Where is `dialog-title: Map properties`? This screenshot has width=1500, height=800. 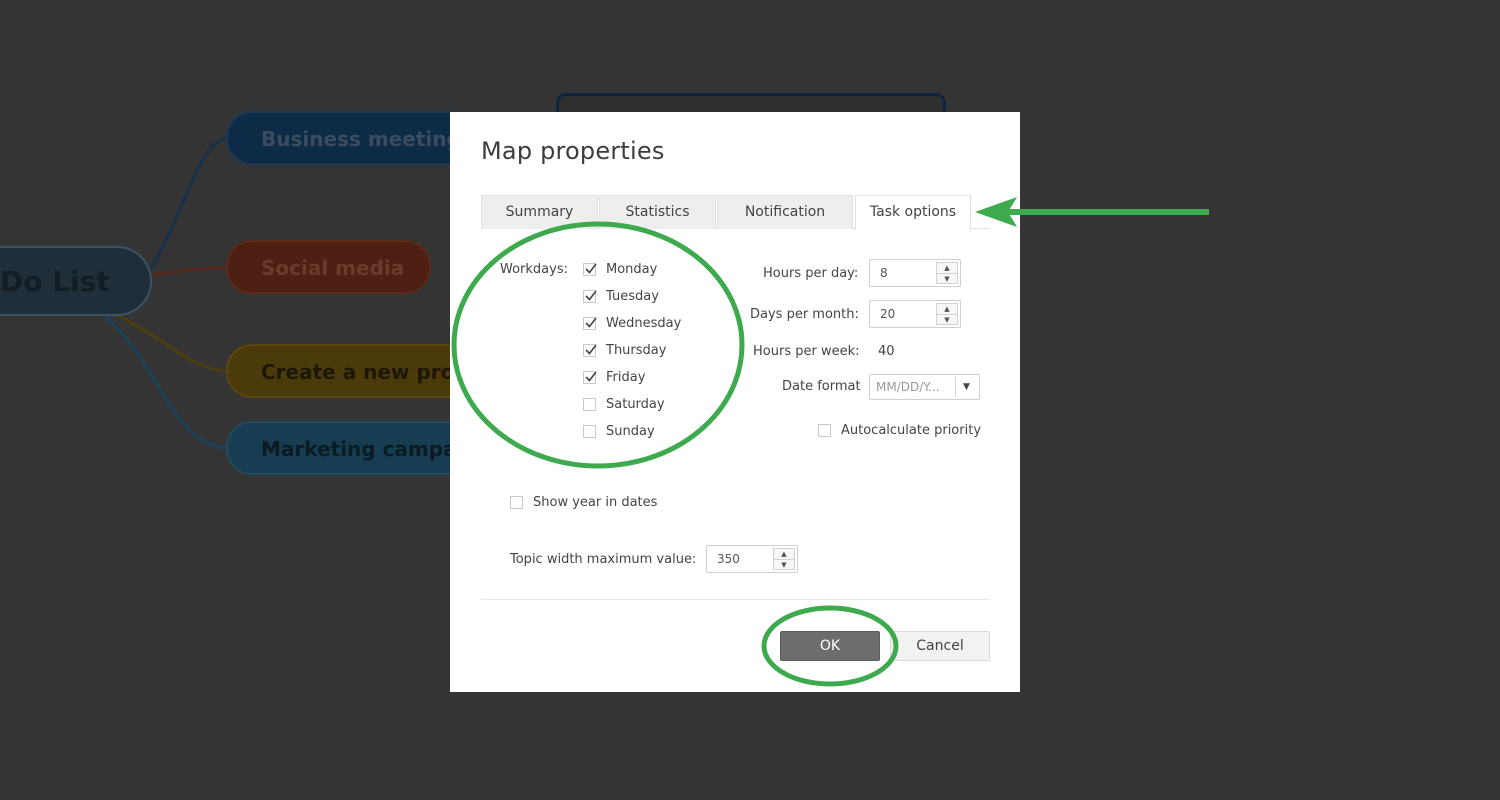
dialog-title: Map properties is located at coordinates (573, 151).